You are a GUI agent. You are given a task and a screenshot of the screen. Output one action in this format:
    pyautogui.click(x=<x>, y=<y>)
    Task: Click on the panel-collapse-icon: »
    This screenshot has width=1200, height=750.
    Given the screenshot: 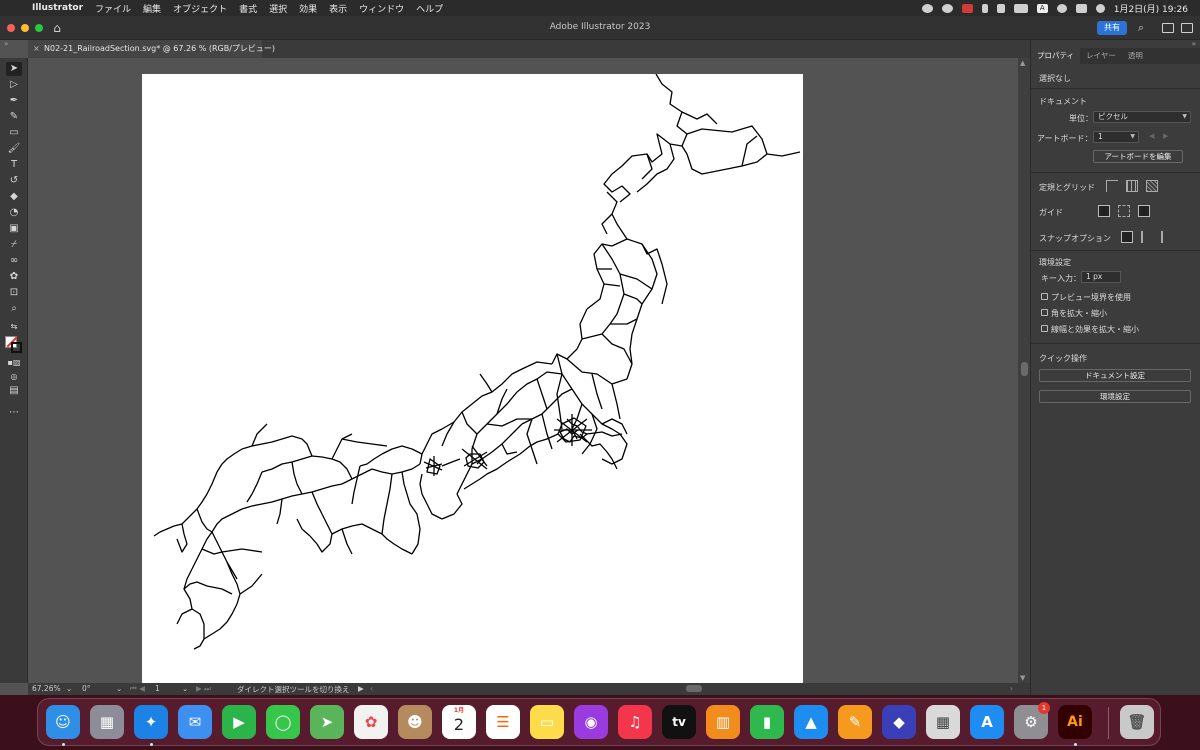 What is the action you would take?
    pyautogui.click(x=1194, y=44)
    